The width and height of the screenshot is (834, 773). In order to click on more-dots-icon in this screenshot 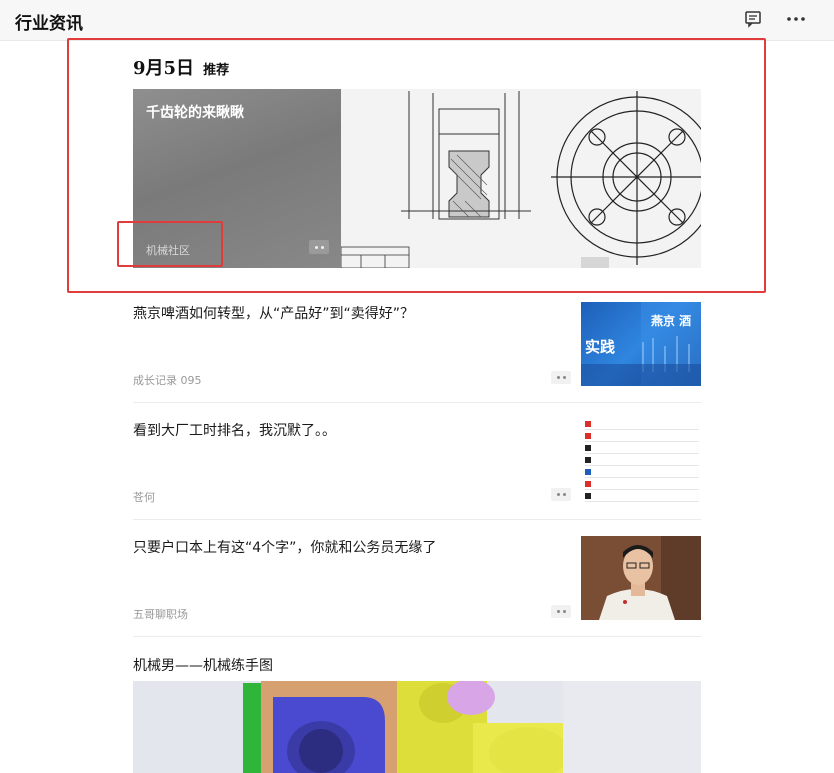, I will do `click(796, 19)`.